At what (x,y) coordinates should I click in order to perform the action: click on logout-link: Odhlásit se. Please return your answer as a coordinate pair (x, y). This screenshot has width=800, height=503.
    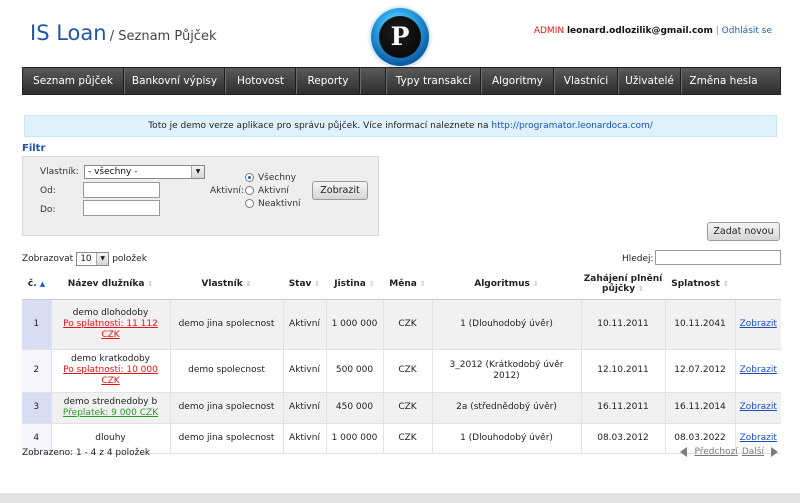
    Looking at the image, I should click on (747, 31).